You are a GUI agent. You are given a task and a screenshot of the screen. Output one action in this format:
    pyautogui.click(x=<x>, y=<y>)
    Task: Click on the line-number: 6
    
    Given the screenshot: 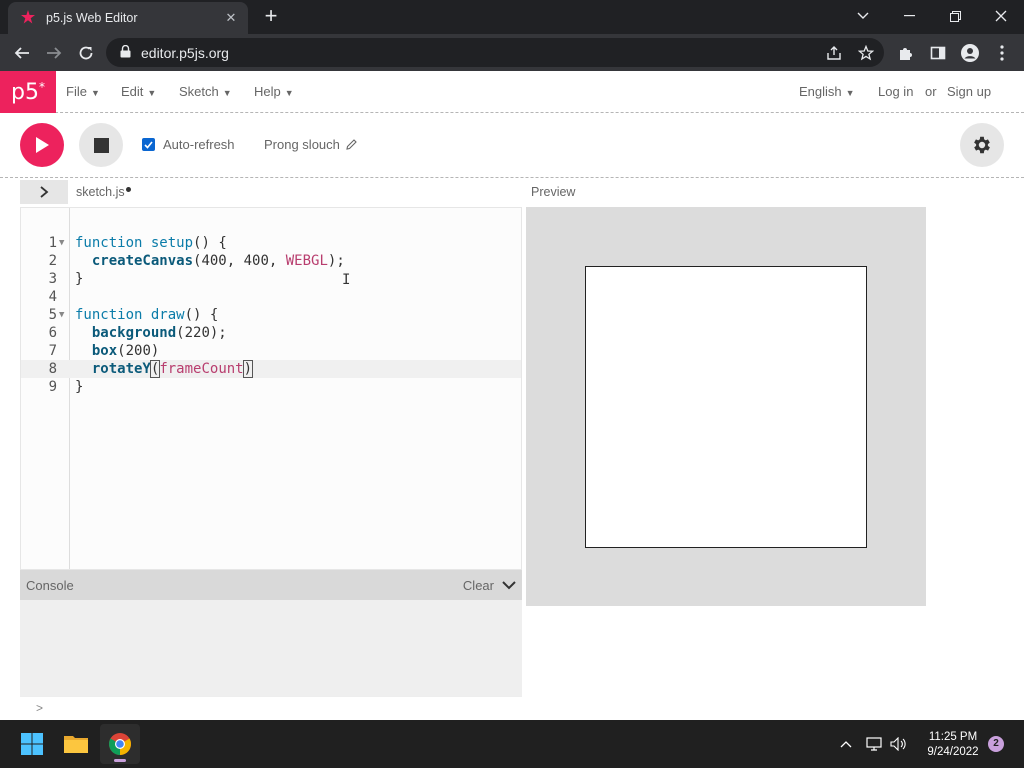 What is the action you would take?
    pyautogui.click(x=52, y=333)
    